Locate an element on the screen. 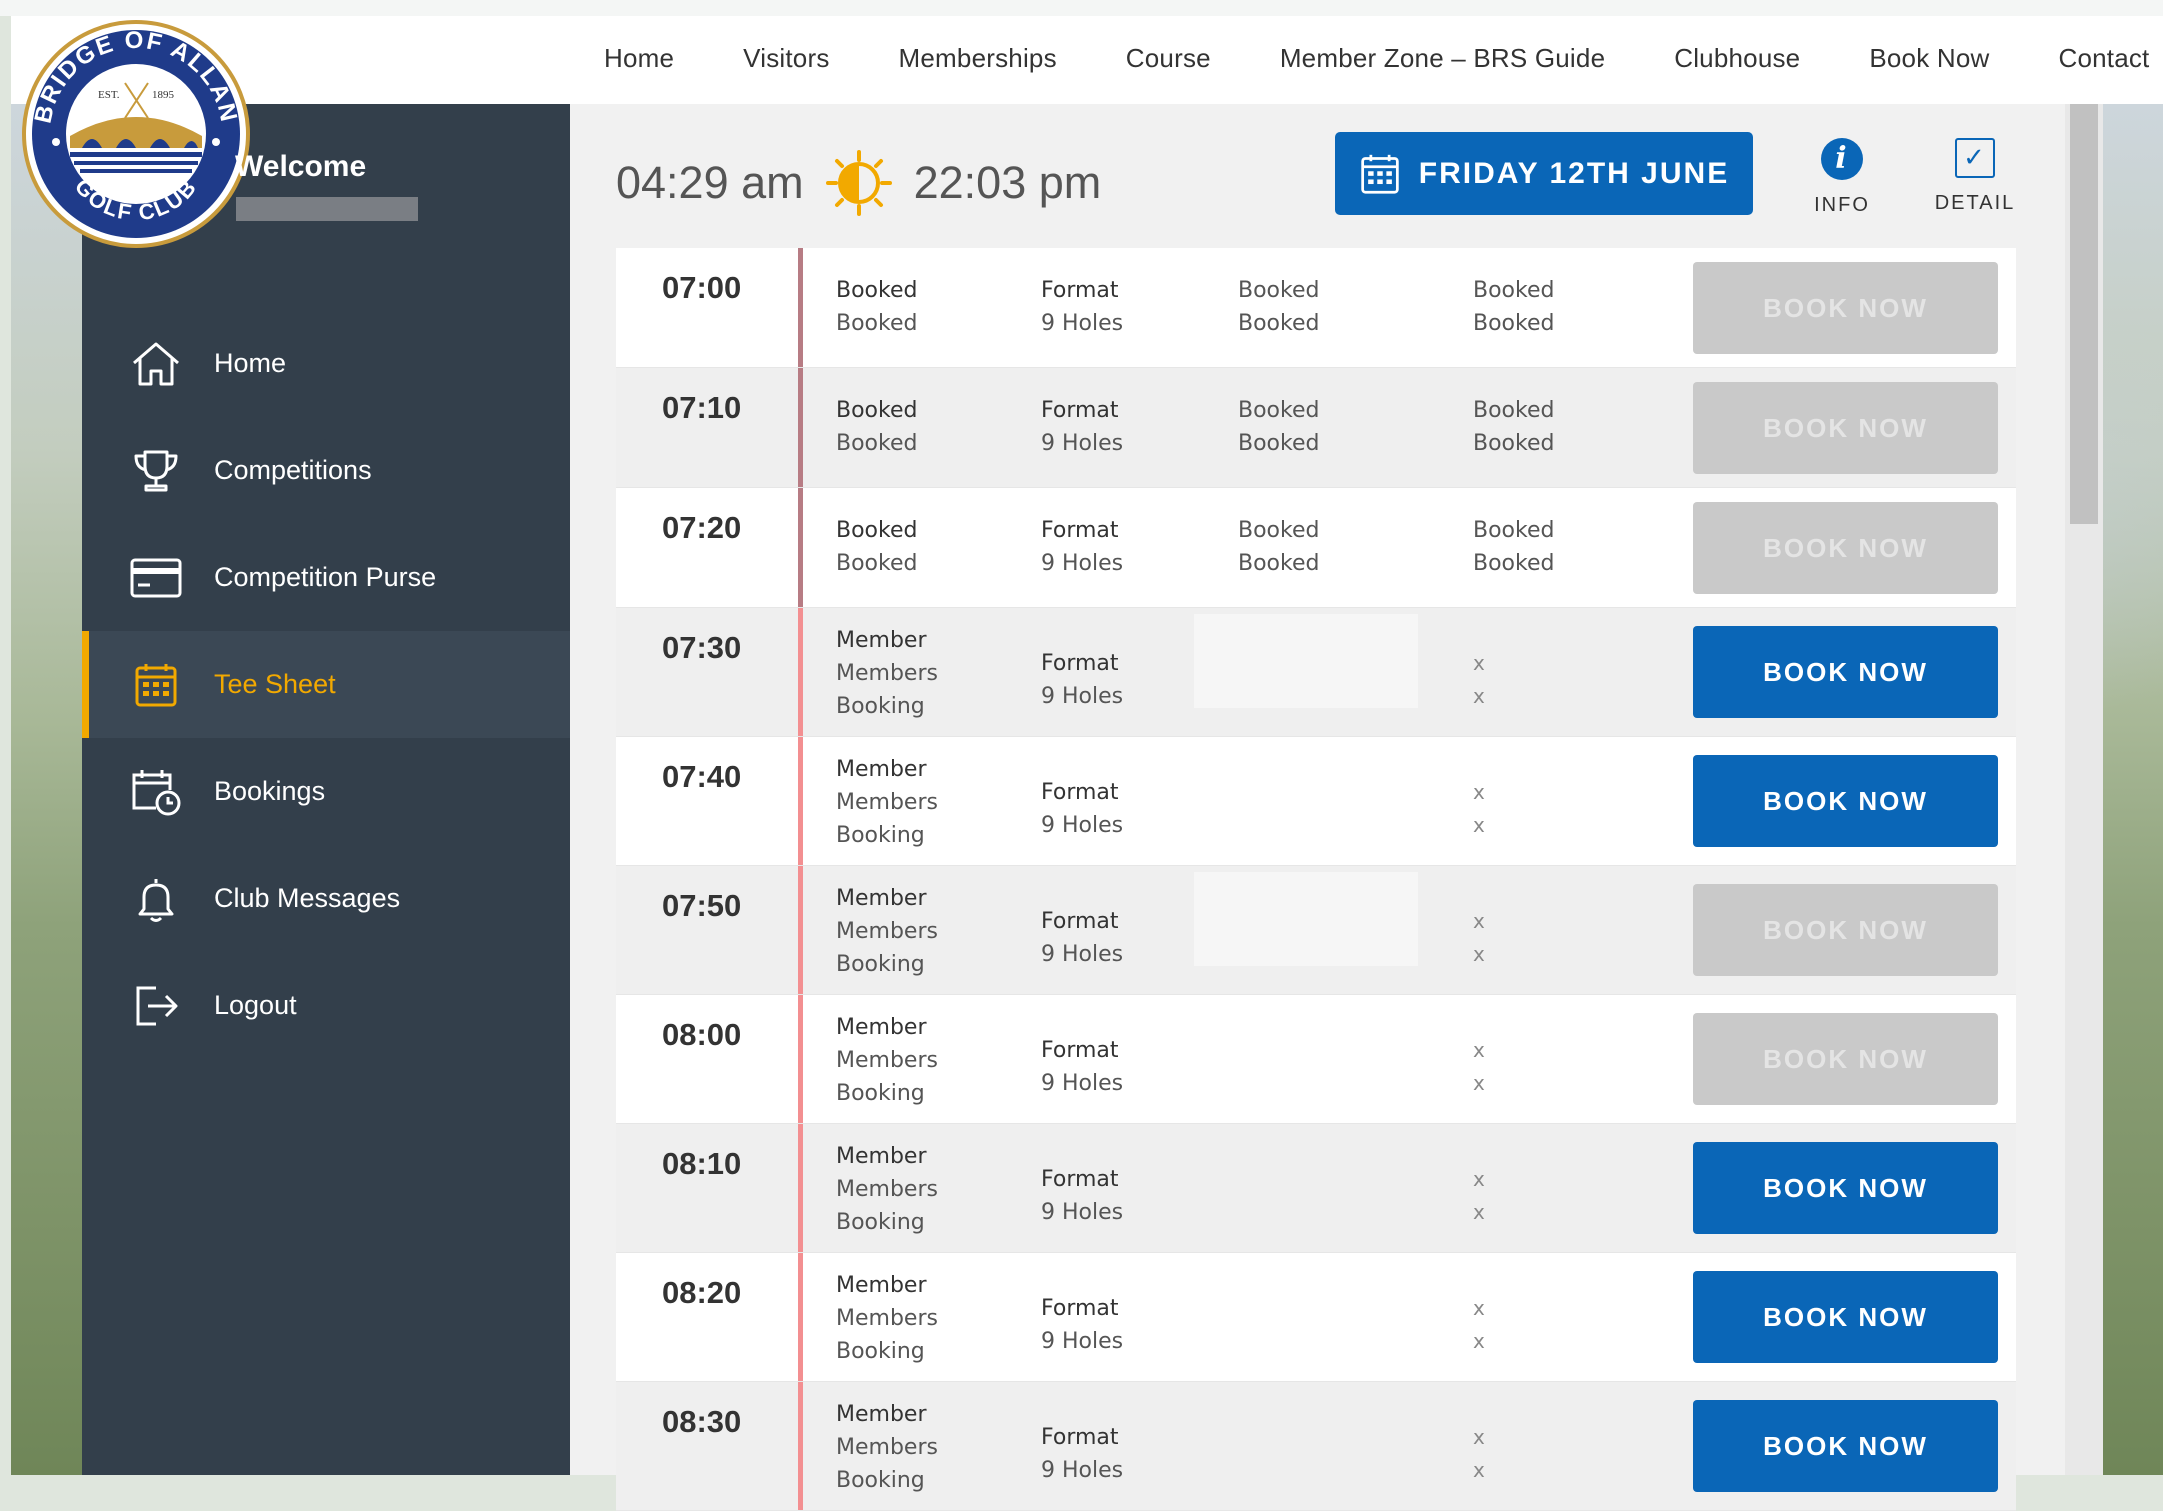  nav-clubhouse: Clubhouse is located at coordinates (1737, 58).